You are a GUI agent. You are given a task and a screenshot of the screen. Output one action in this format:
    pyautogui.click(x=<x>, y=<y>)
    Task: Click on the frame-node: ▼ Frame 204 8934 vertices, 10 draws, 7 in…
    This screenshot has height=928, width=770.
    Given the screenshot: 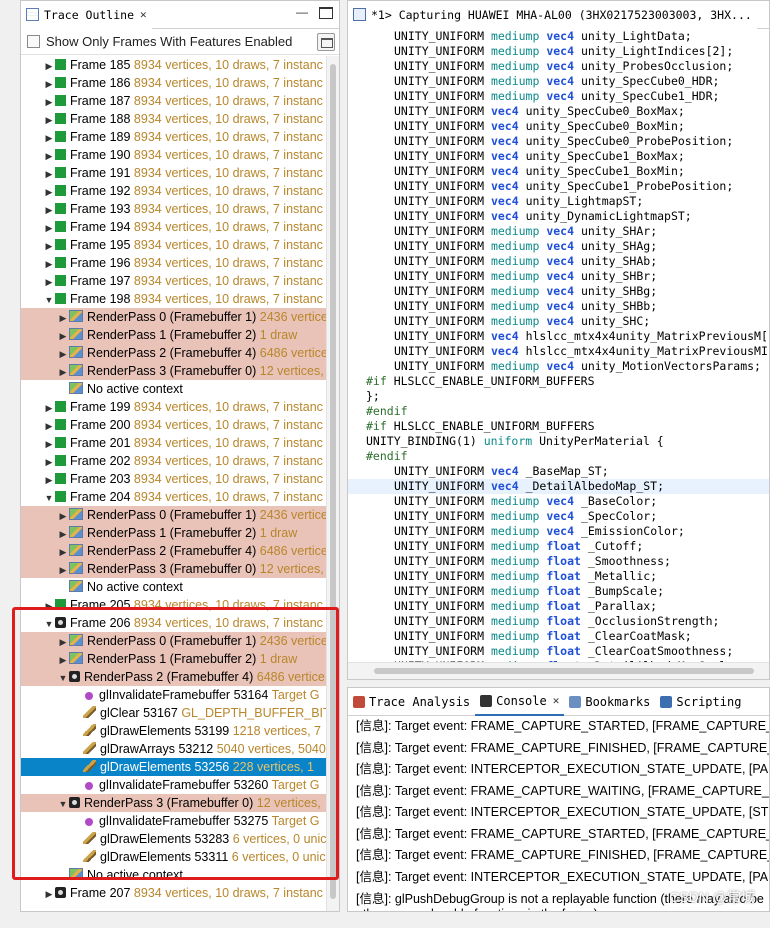 What is the action you would take?
    pyautogui.click(x=174, y=497)
    